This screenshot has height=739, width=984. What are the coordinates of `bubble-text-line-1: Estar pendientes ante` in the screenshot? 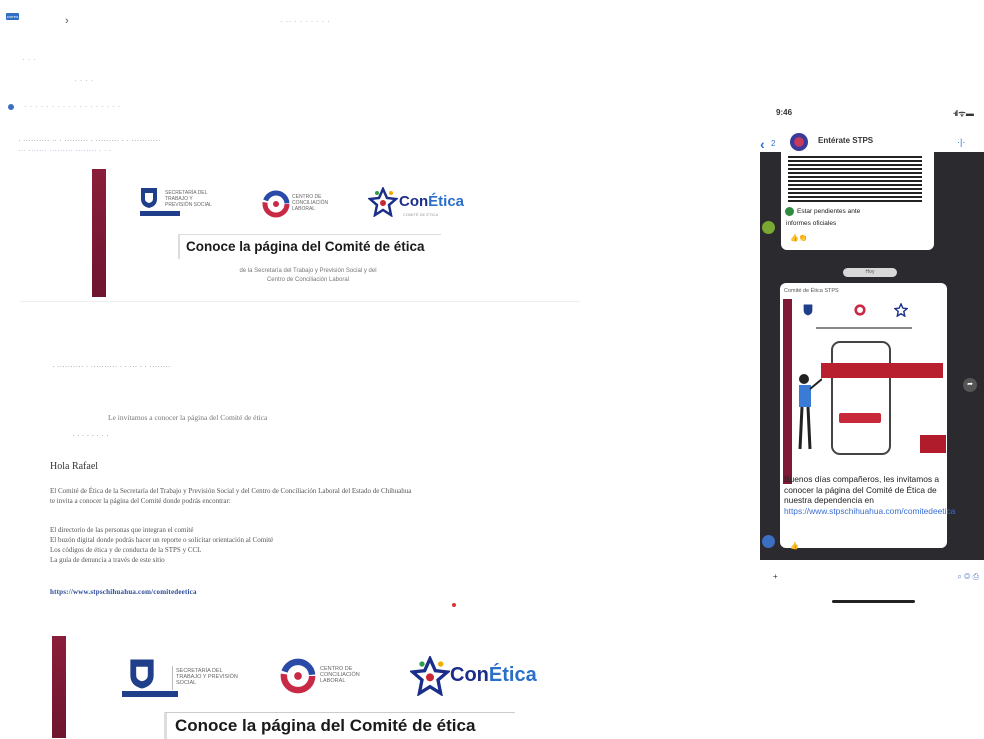 It's located at (829, 211).